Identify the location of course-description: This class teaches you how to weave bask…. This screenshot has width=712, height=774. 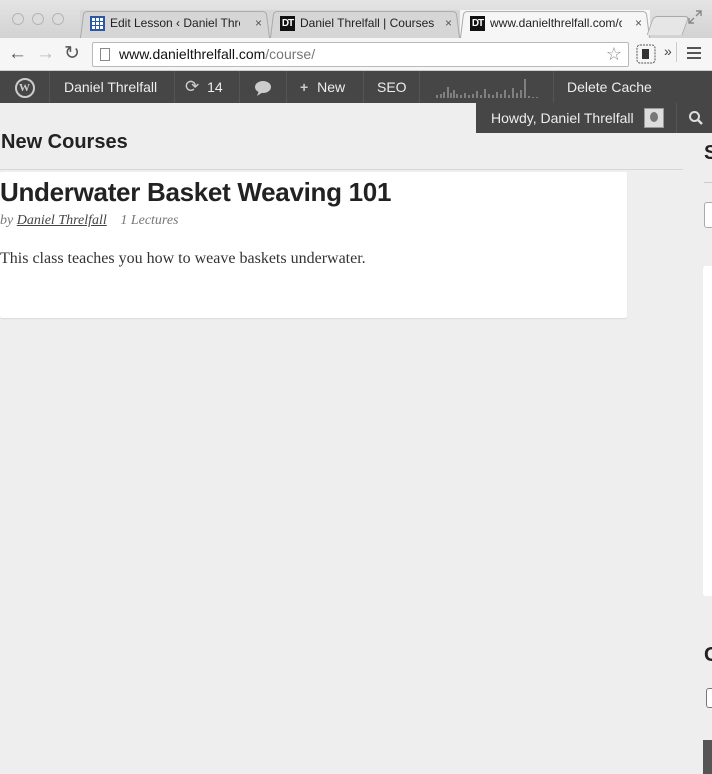
(183, 258).